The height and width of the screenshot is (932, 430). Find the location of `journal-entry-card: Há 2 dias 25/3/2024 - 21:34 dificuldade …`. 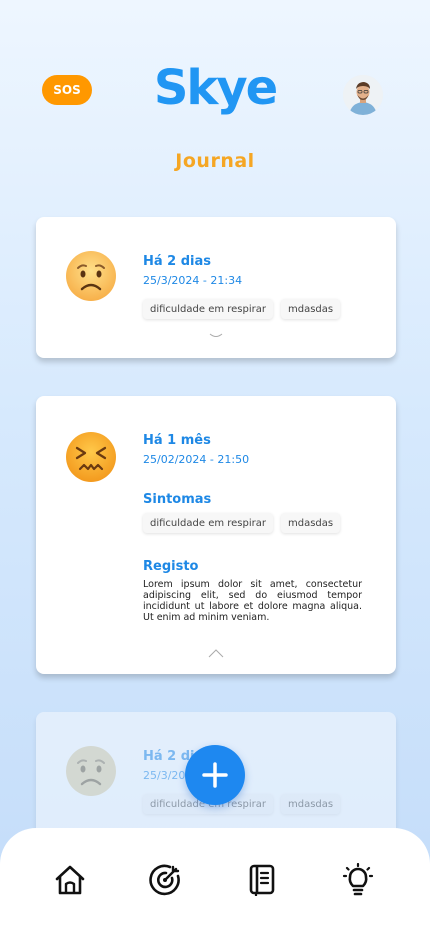

journal-entry-card: Há 2 dias 25/3/2024 - 21:34 dificuldade … is located at coordinates (216, 287).